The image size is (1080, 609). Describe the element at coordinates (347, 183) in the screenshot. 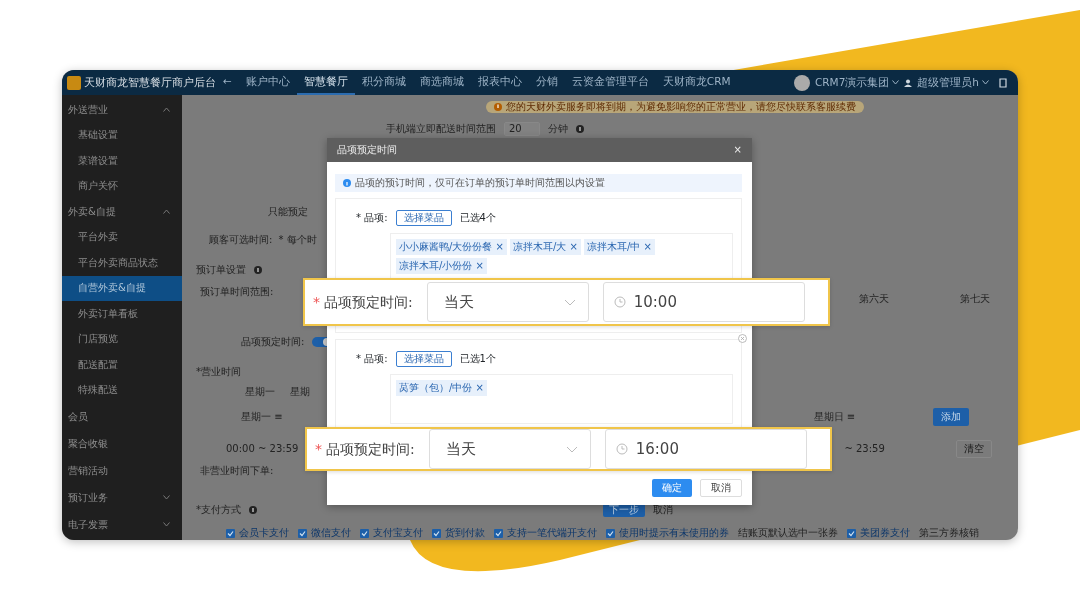

I see `info-icon` at that location.